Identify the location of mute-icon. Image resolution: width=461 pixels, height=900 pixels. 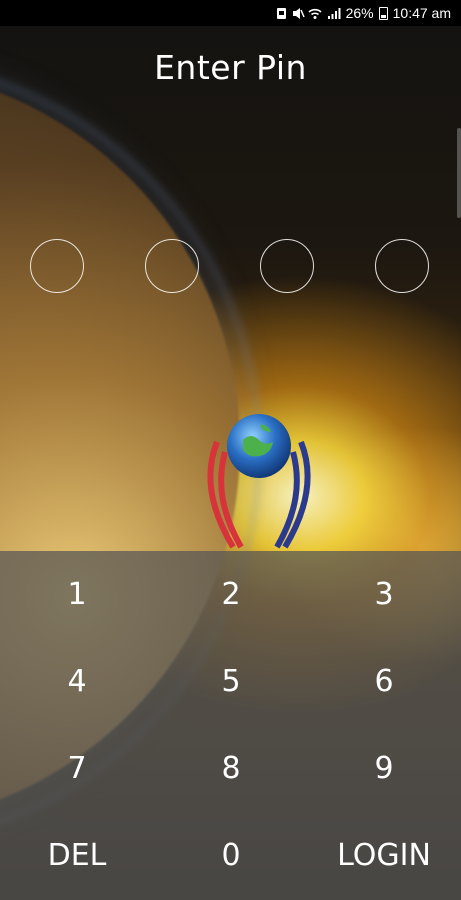
(298, 13).